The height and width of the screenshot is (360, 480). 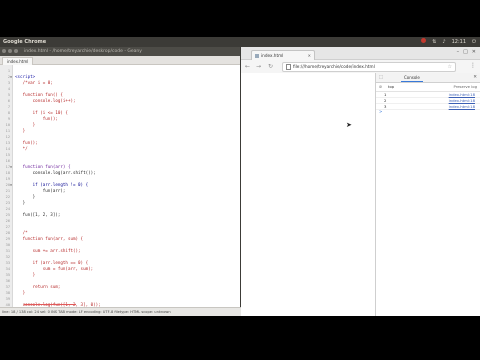 I want to click on maximize-icon: □, so click(x=465, y=52).